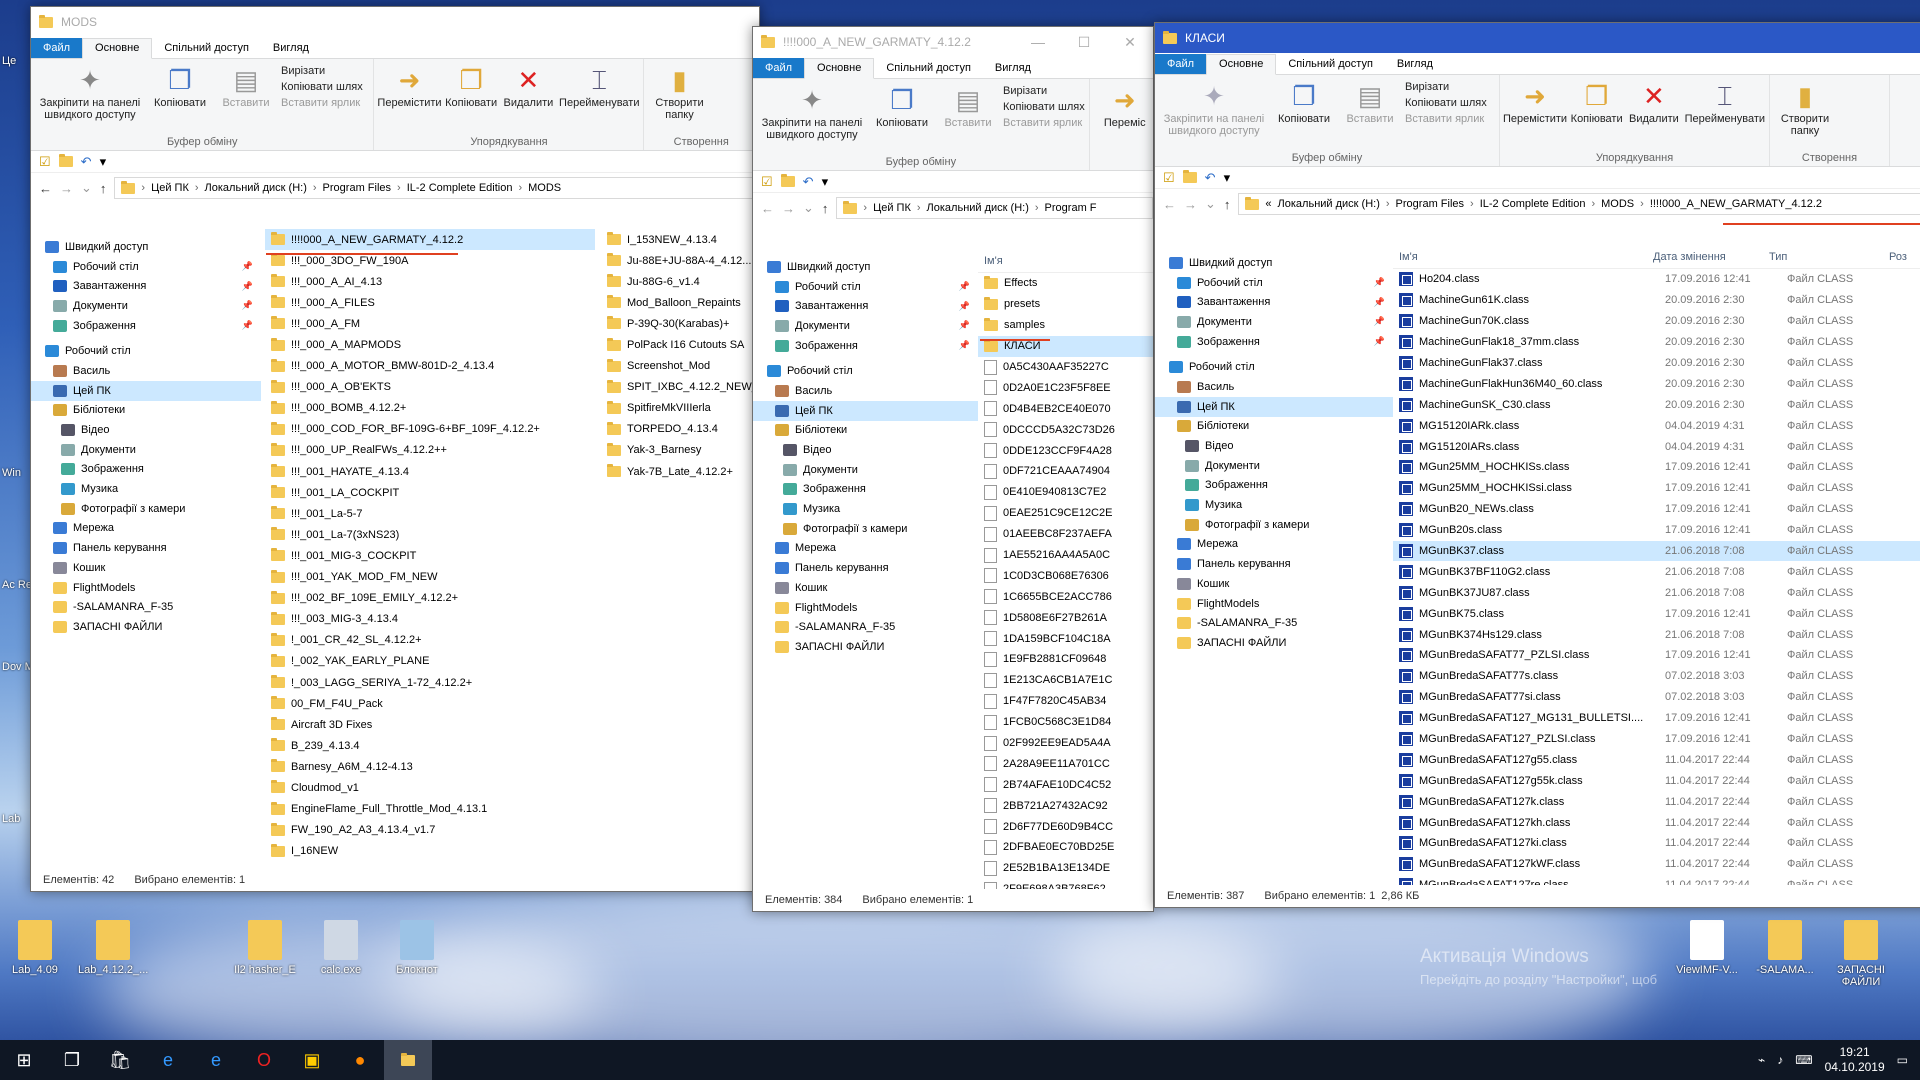 The width and height of the screenshot is (1920, 1080). What do you see at coordinates (360, 1060) in the screenshot?
I see `taskbar-firefox: ●` at bounding box center [360, 1060].